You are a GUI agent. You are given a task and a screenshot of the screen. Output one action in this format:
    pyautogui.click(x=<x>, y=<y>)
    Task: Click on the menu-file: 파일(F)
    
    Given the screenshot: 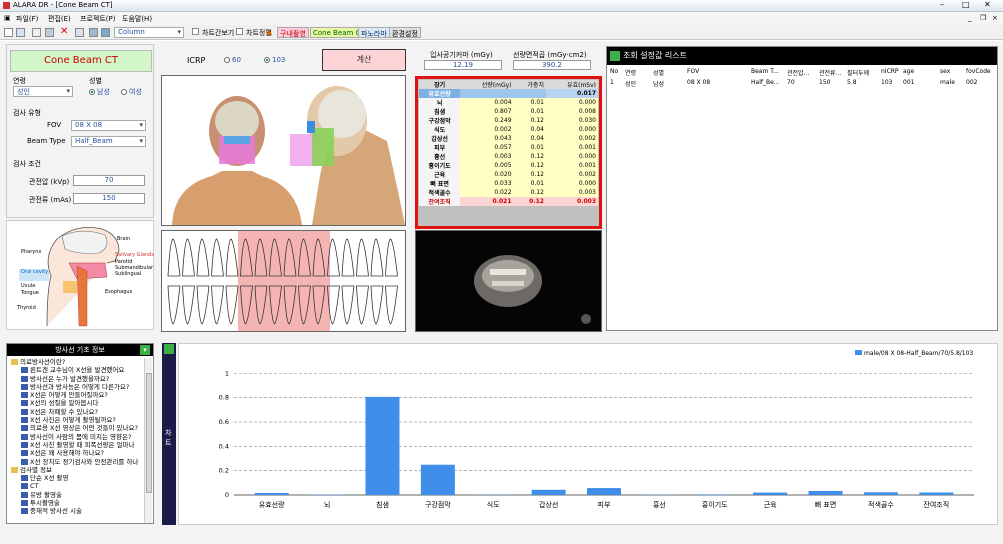 What is the action you would take?
    pyautogui.click(x=27, y=19)
    